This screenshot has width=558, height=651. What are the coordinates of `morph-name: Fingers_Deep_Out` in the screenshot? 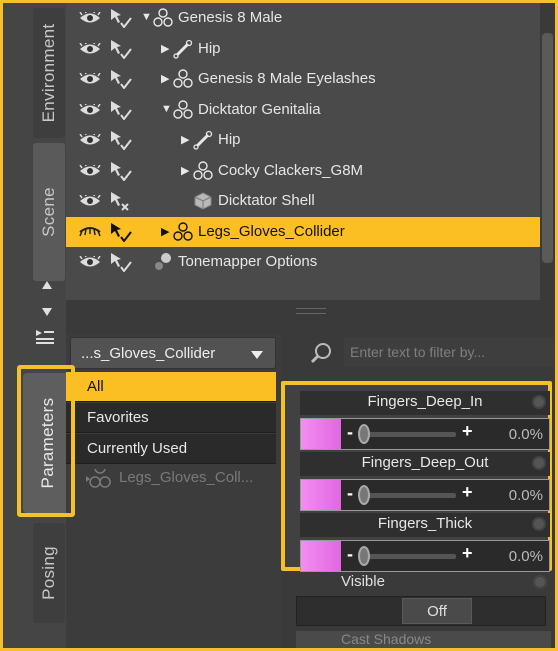 It's located at (425, 464).